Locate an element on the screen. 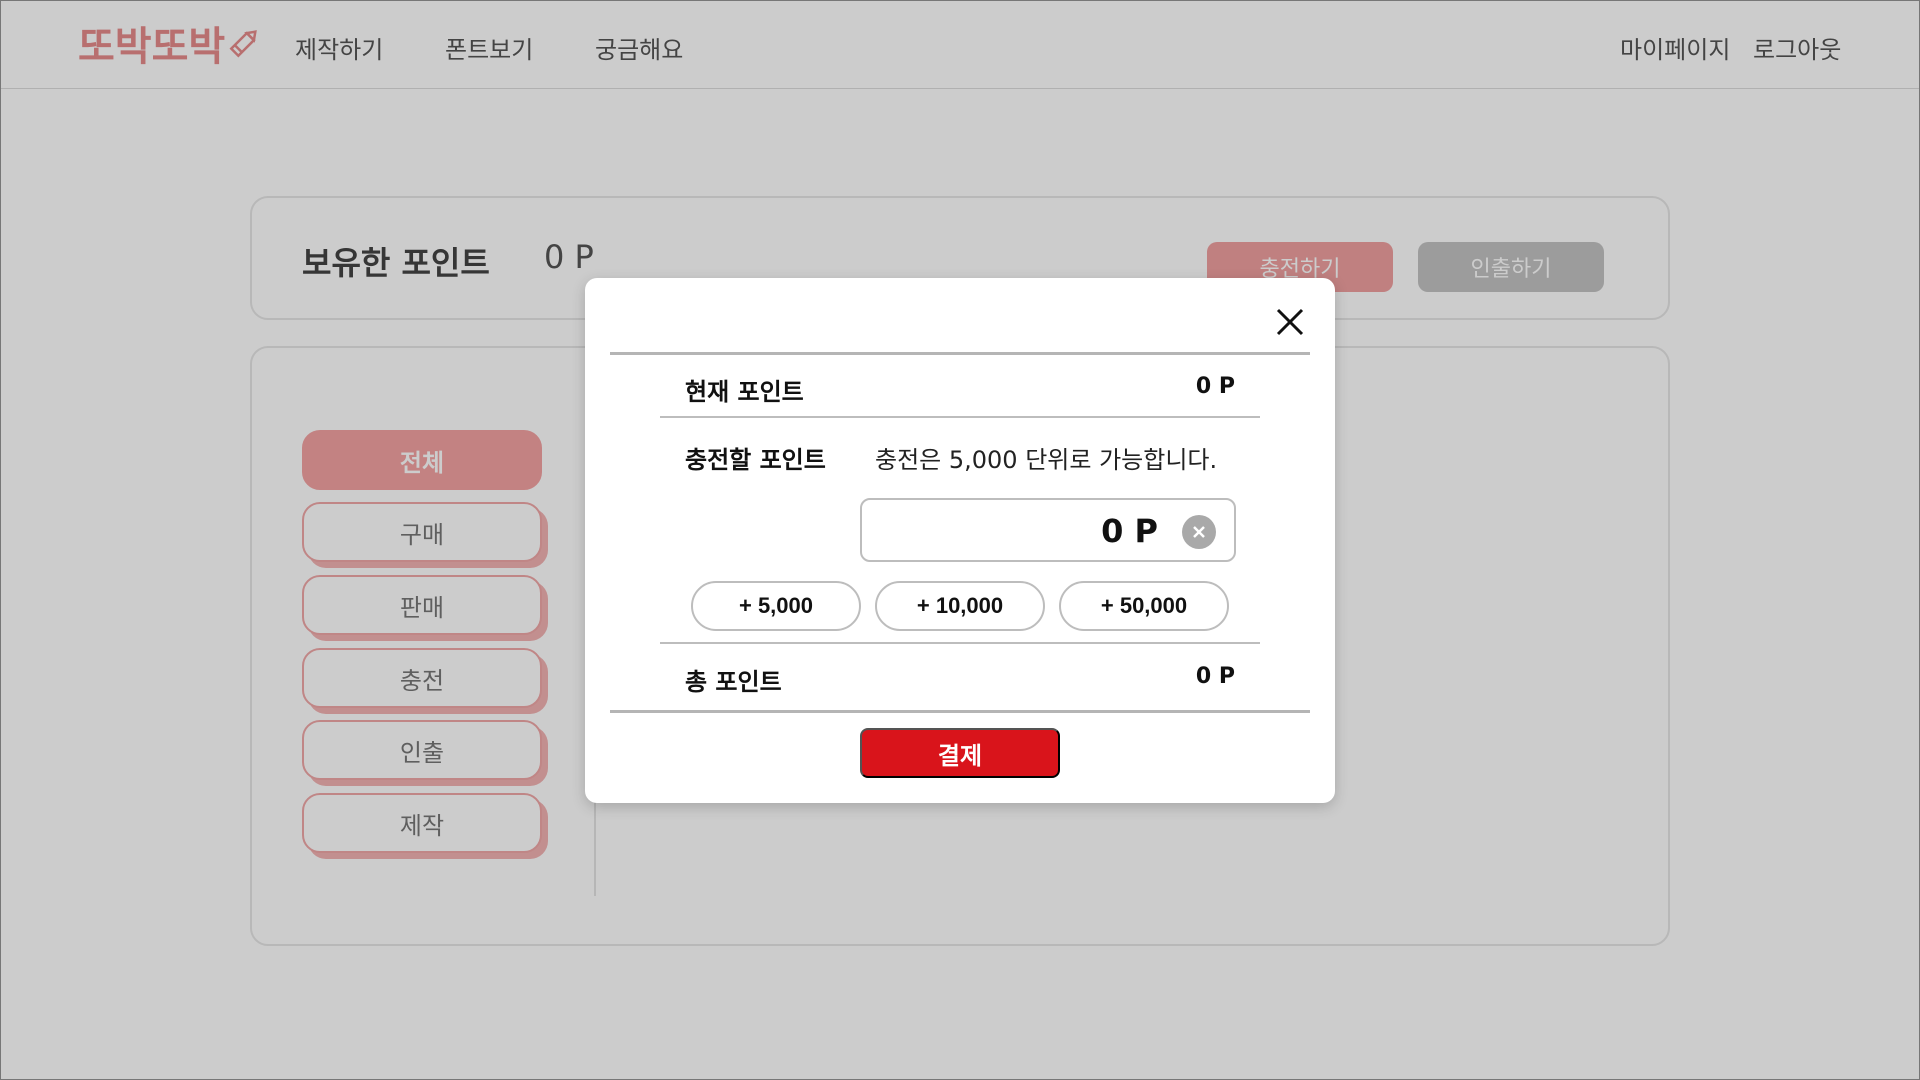  pay-button: 결제 is located at coordinates (960, 753).